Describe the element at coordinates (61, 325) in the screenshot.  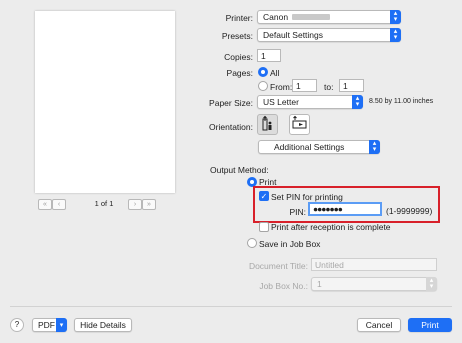
I see `chevron-down-icon: ▾` at that location.